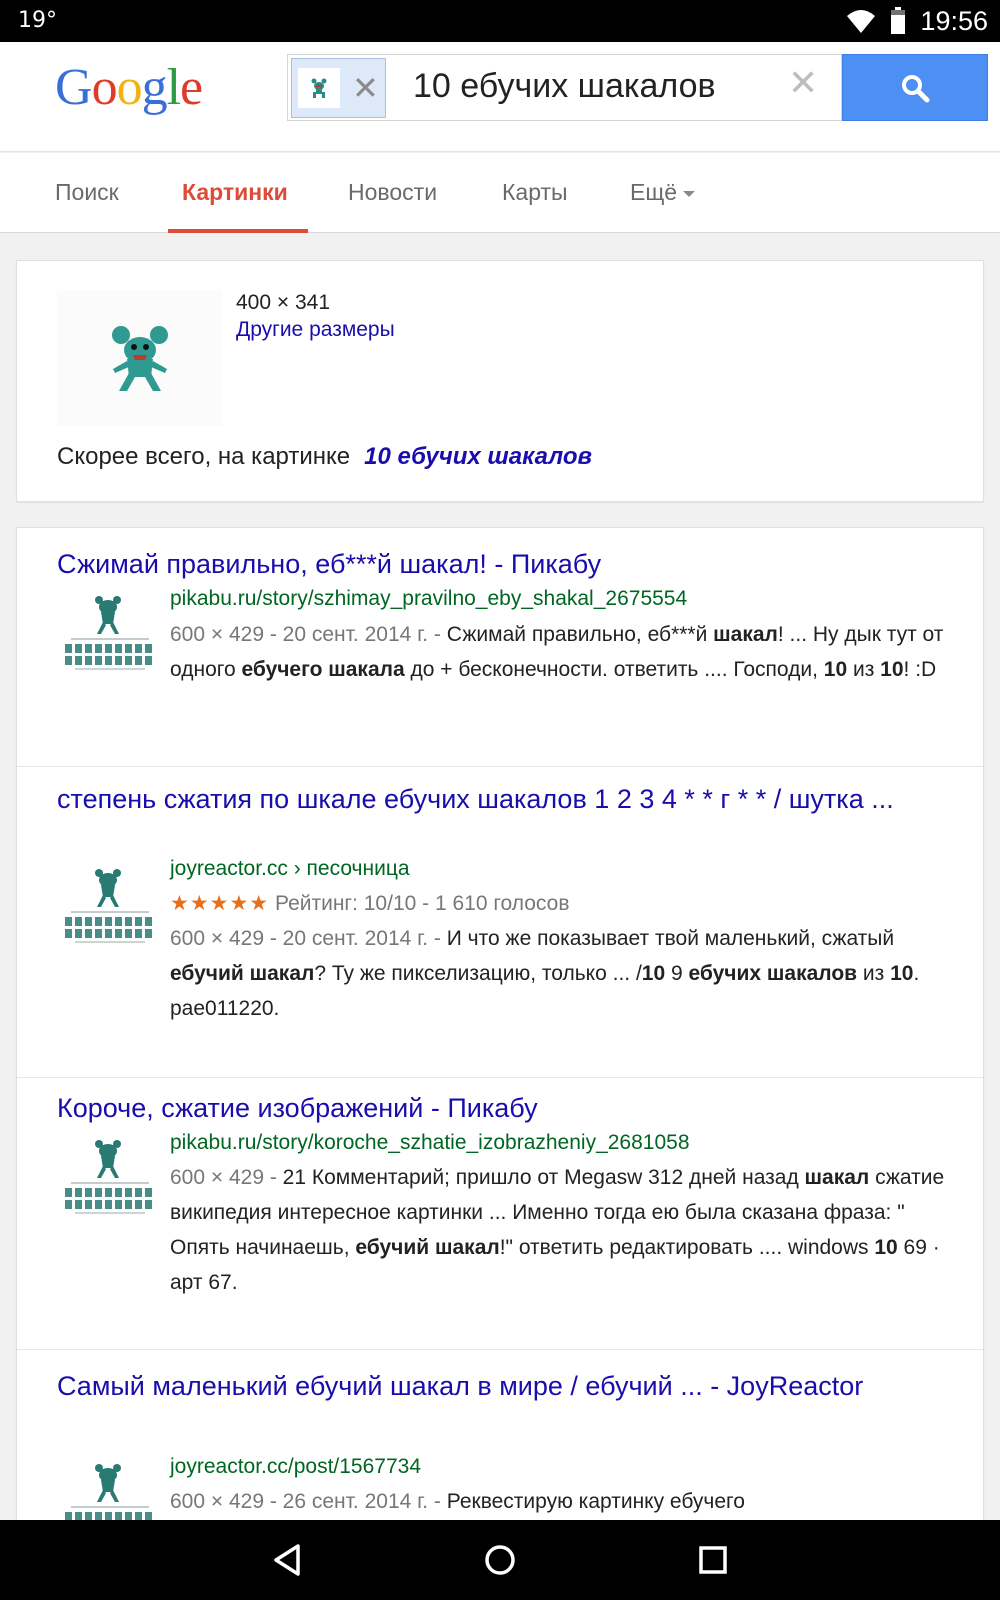 The width and height of the screenshot is (1000, 1600). Describe the element at coordinates (295, 1467) in the screenshot. I see `result-url: joyreactor.cc/post/1567734` at that location.